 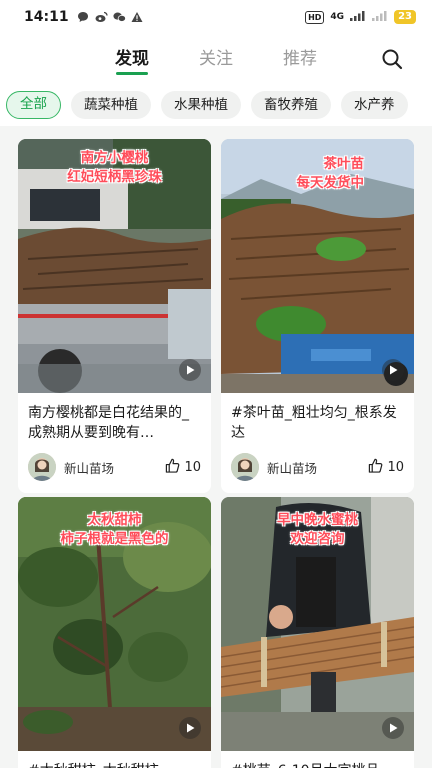 What do you see at coordinates (114, 266) in the screenshot?
I see `post-thumbnail: 南方小樱桃 红妃短柄黑珍珠` at bounding box center [114, 266].